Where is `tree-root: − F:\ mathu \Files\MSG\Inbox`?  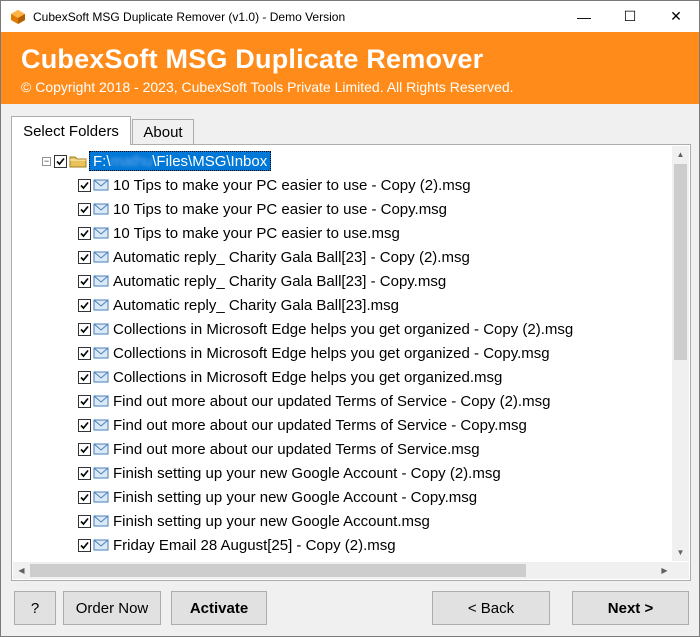
tree-root: − F:\ mathu \Files\MSG\Inbox is located at coordinates (157, 161).